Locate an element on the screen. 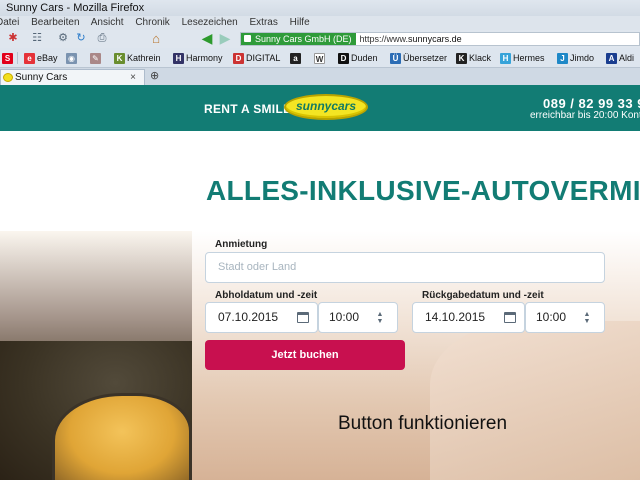 The height and width of the screenshot is (480, 640). bookmark-digital: D DIGITAL is located at coordinates (256, 58).